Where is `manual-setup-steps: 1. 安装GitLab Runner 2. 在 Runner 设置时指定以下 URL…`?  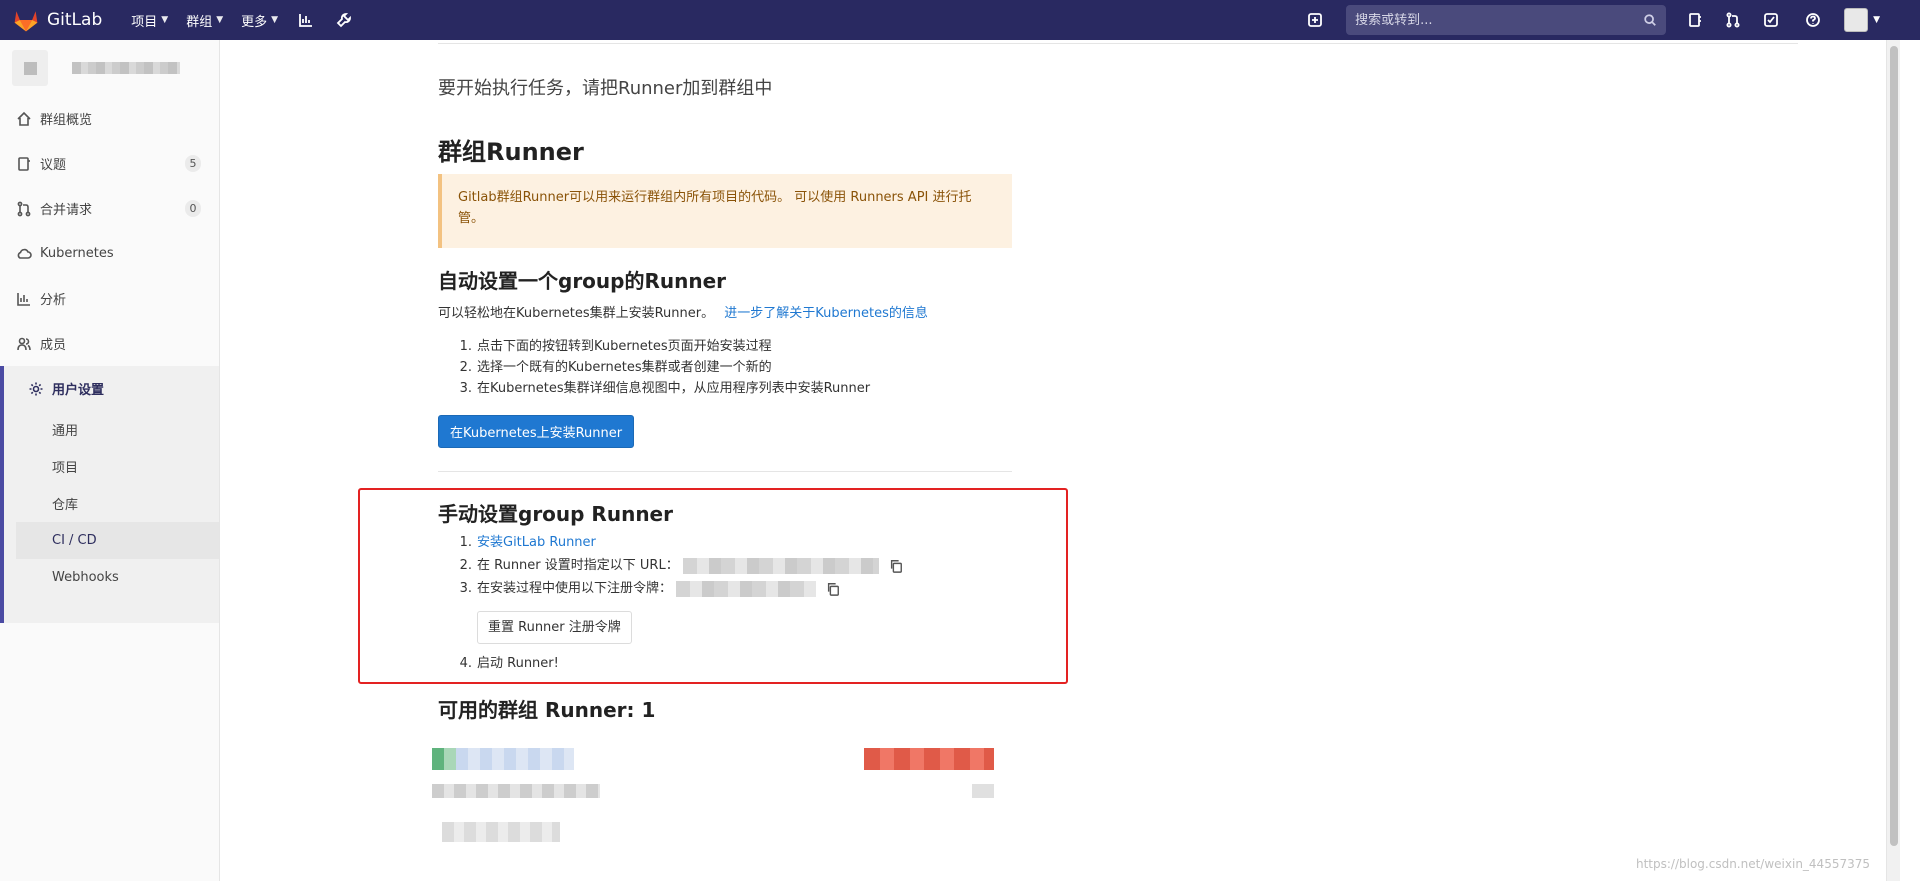
manual-setup-steps: 1. 安装GitLab Runner 2. 在 Runner 设置时指定以下 URL… is located at coordinates (680, 603).